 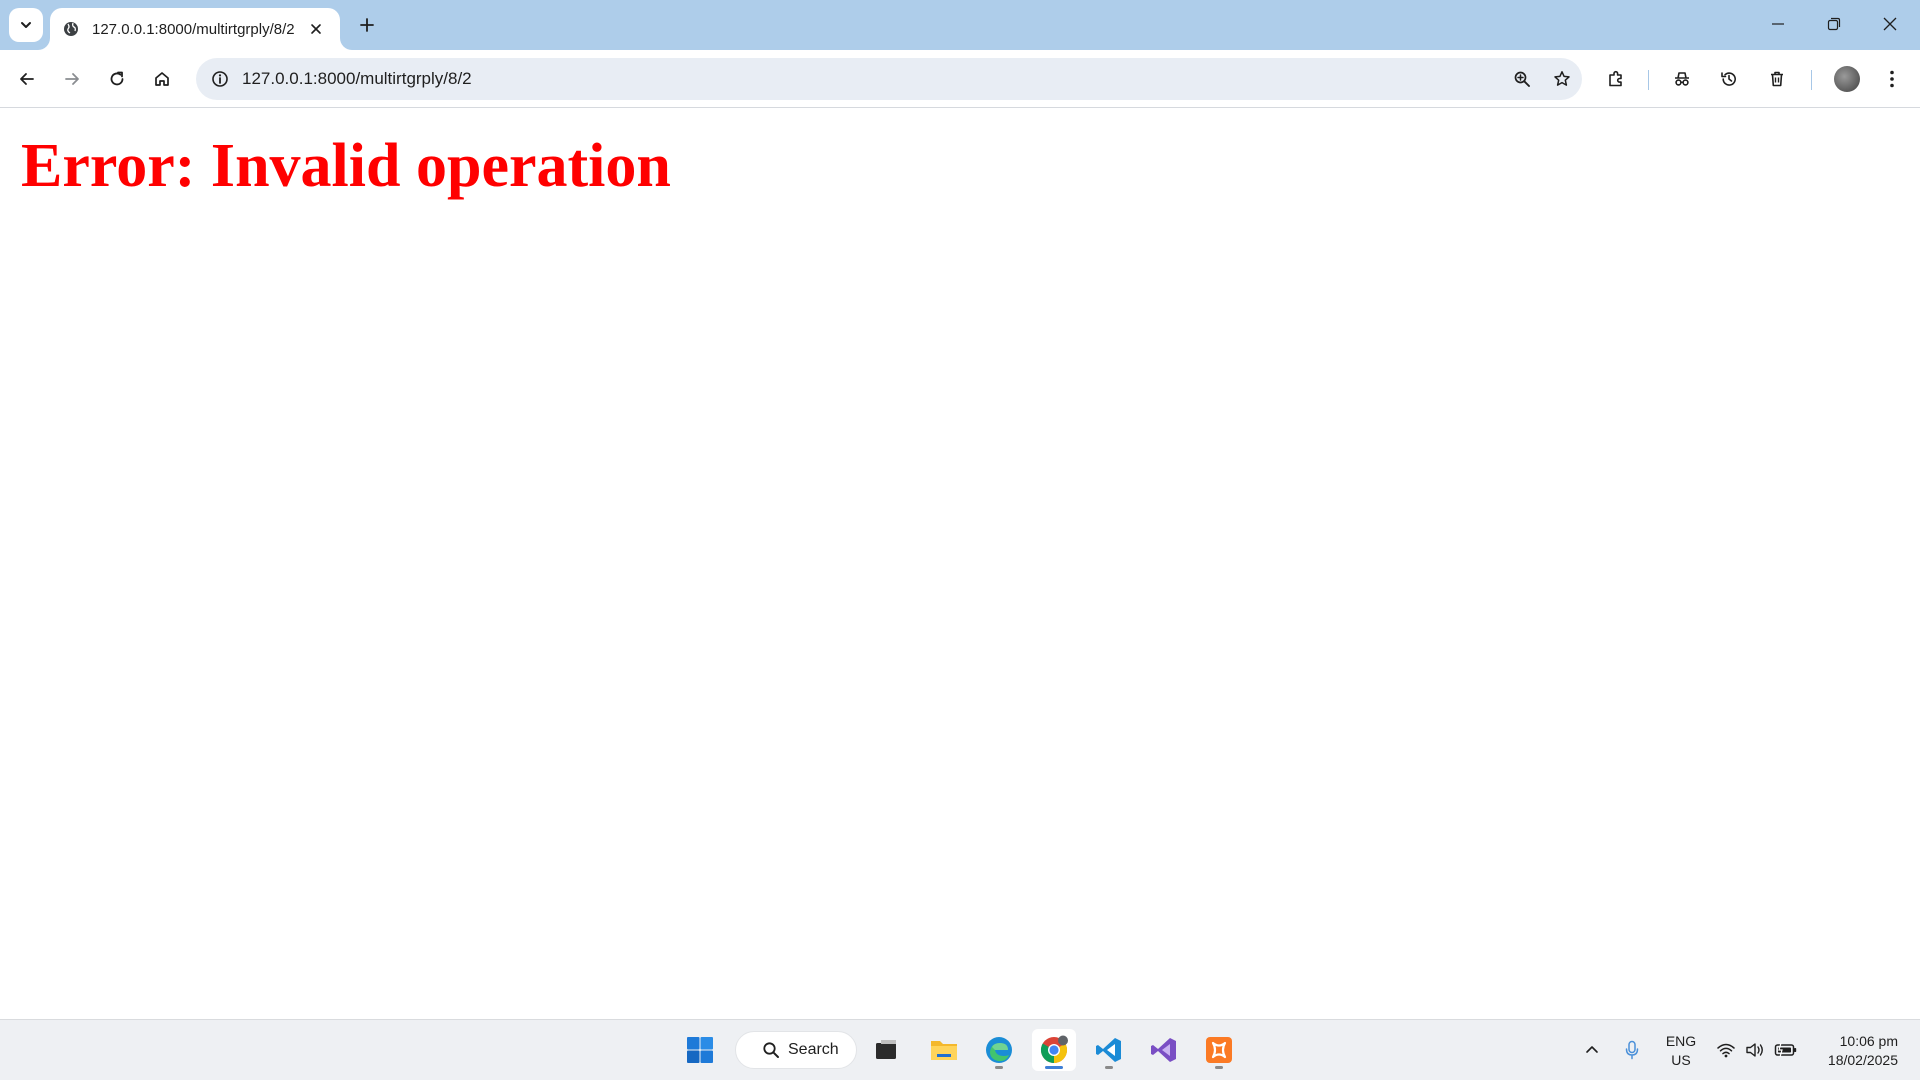 What do you see at coordinates (220, 79) in the screenshot?
I see `site-info-icon` at bounding box center [220, 79].